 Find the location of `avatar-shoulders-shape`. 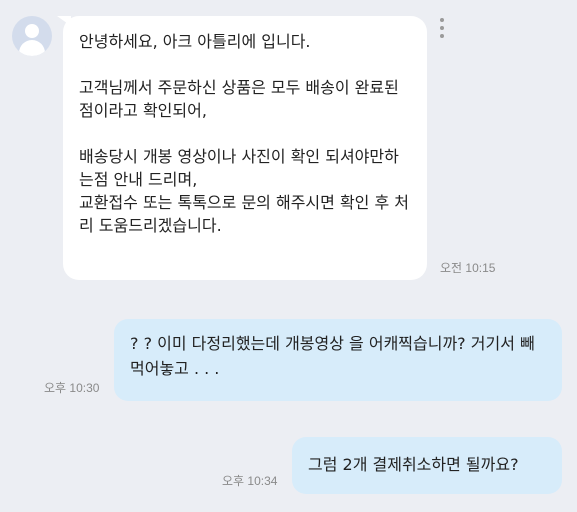

avatar-shoulders-shape is located at coordinates (32, 48).